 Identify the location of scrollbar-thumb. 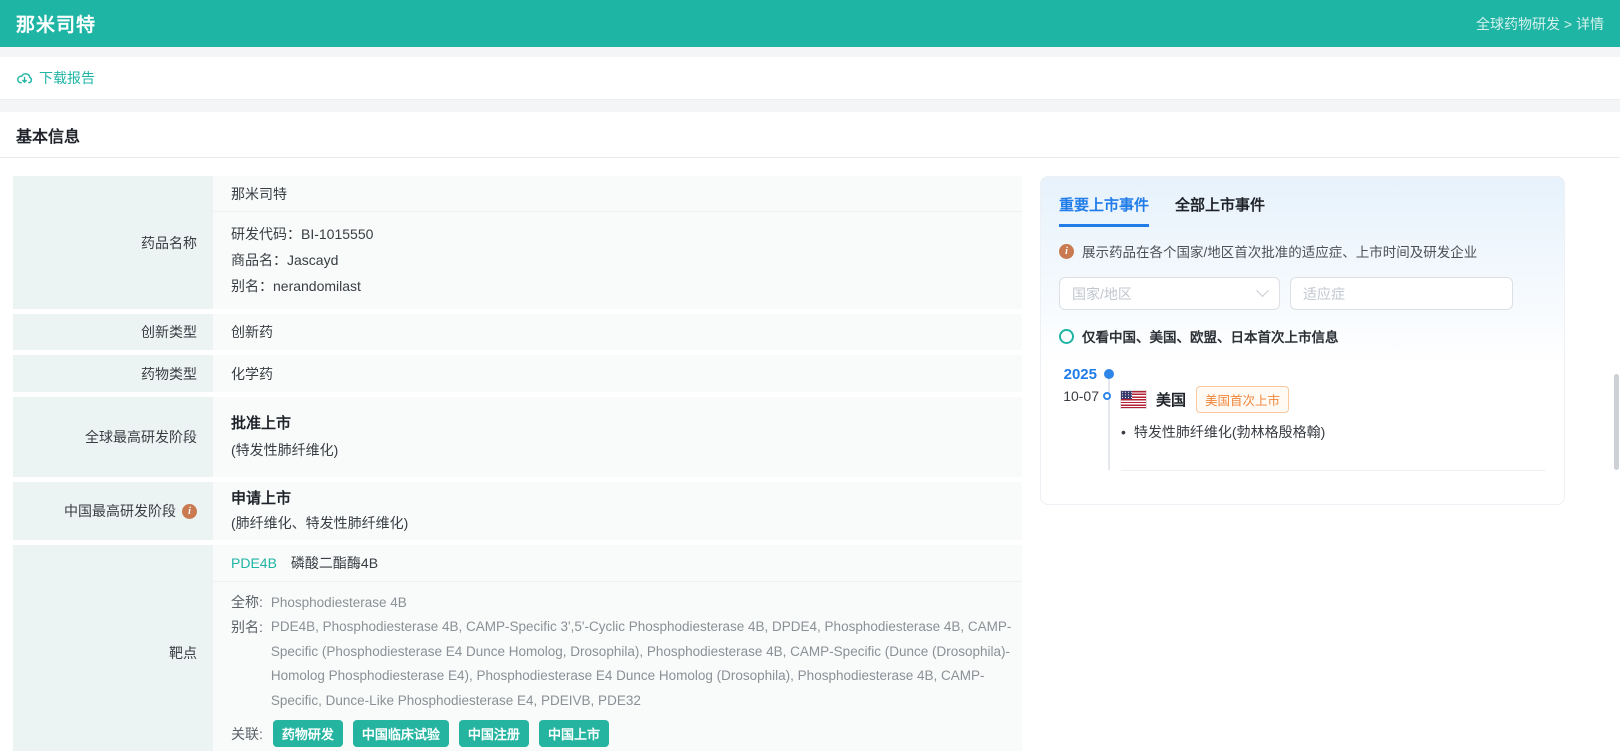
(1616, 422).